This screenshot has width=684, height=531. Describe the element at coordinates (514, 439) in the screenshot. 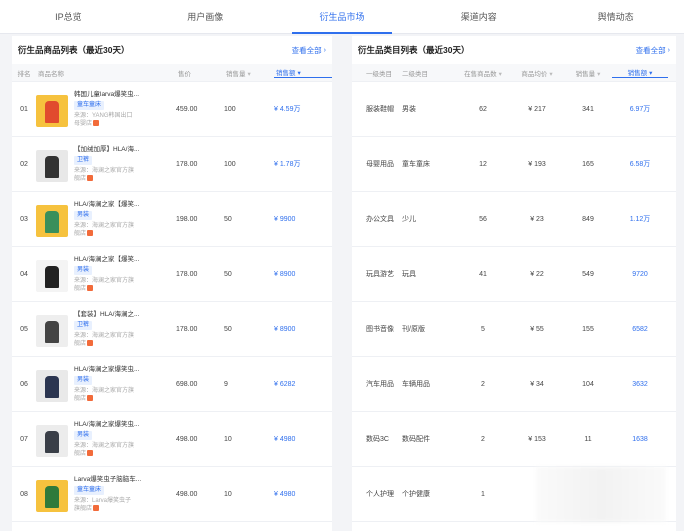

I see `table-row: 数码3C 数码配件 2 ¥ 153 11 1638` at that location.